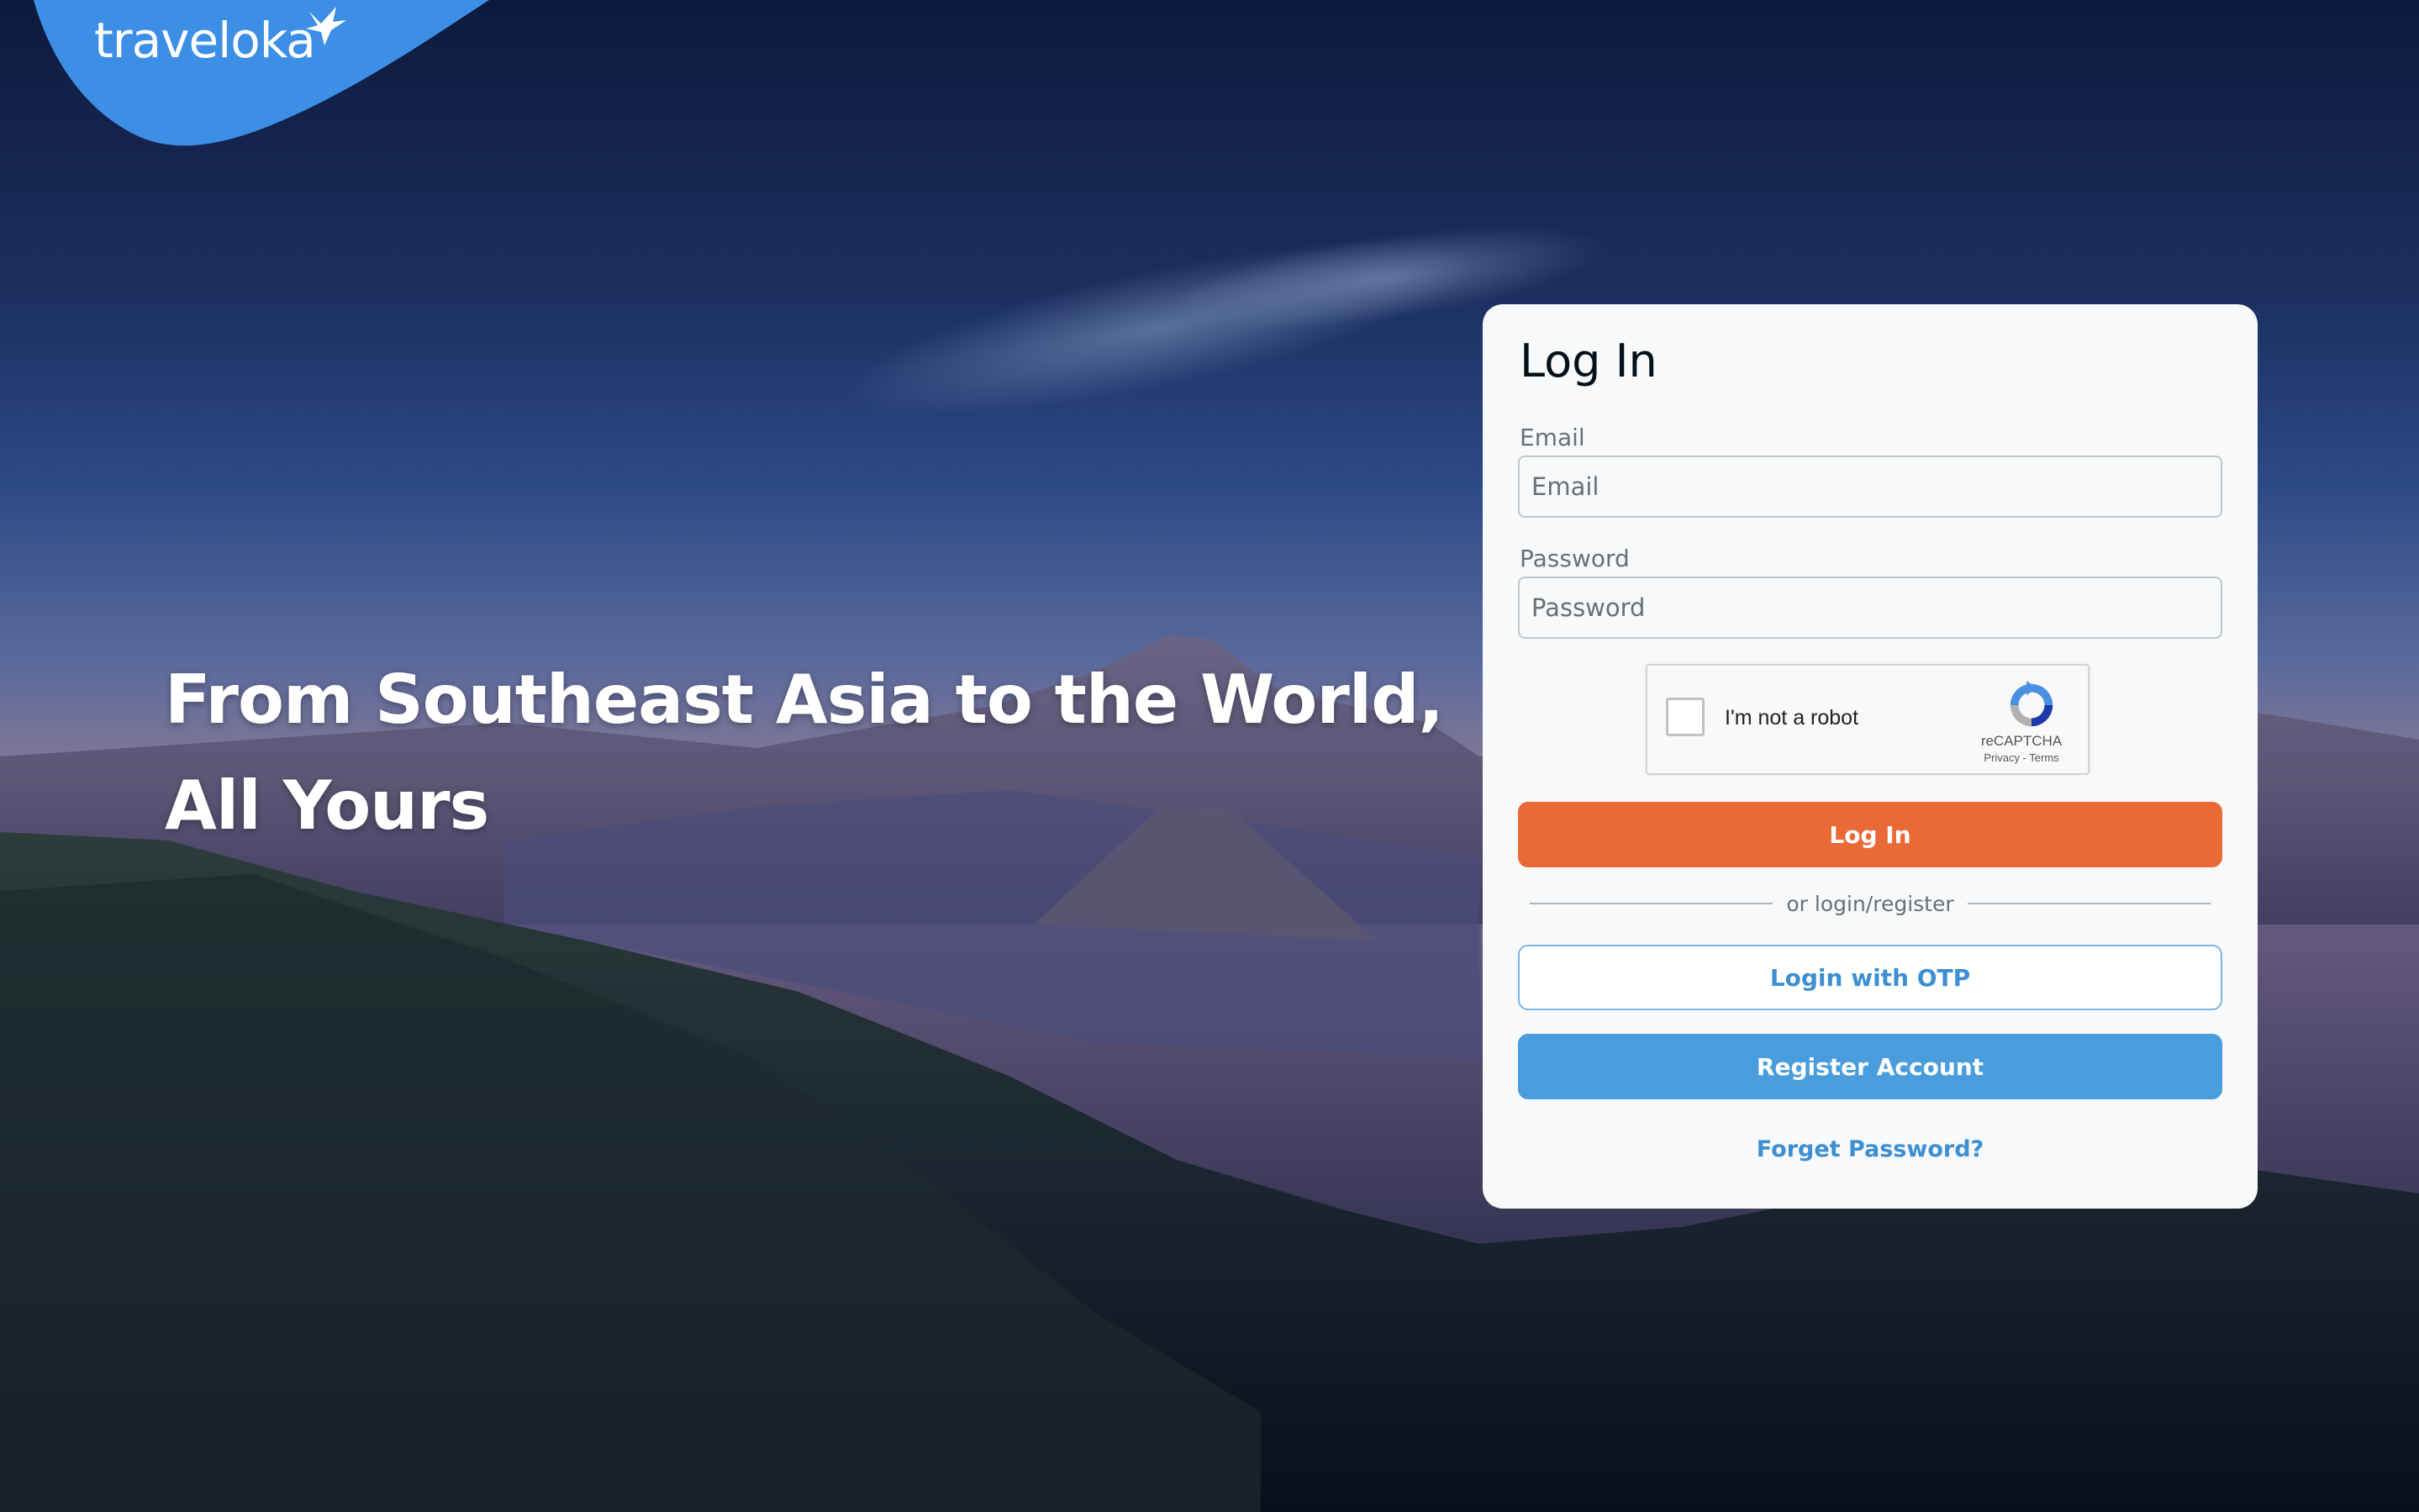 This screenshot has width=2419, height=1512. Describe the element at coordinates (1870, 835) in the screenshot. I see `login-button: Log In` at that location.